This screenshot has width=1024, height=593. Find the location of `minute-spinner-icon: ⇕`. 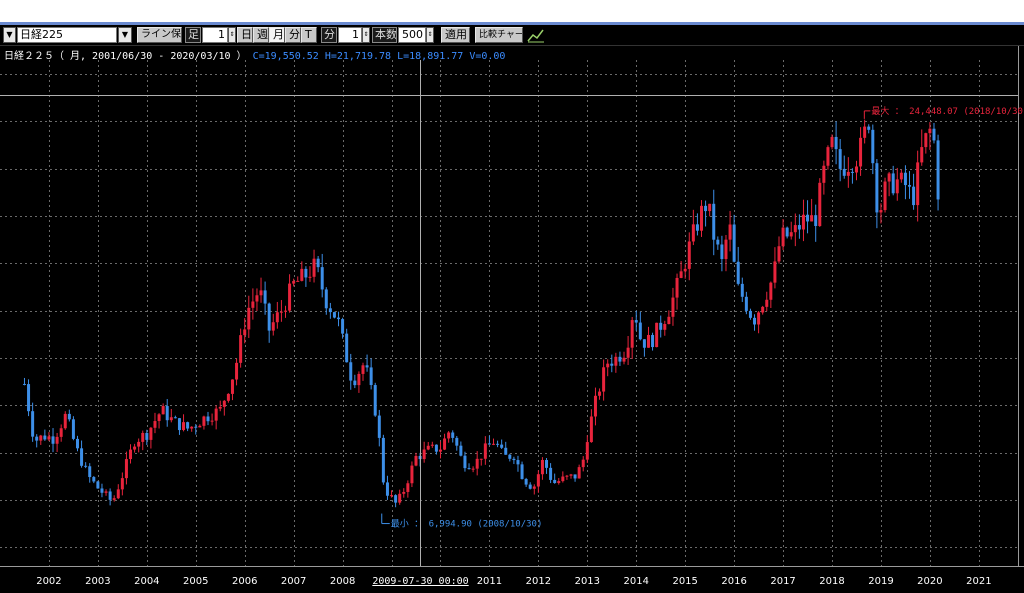

minute-spinner-icon: ⇕ is located at coordinates (366, 35).